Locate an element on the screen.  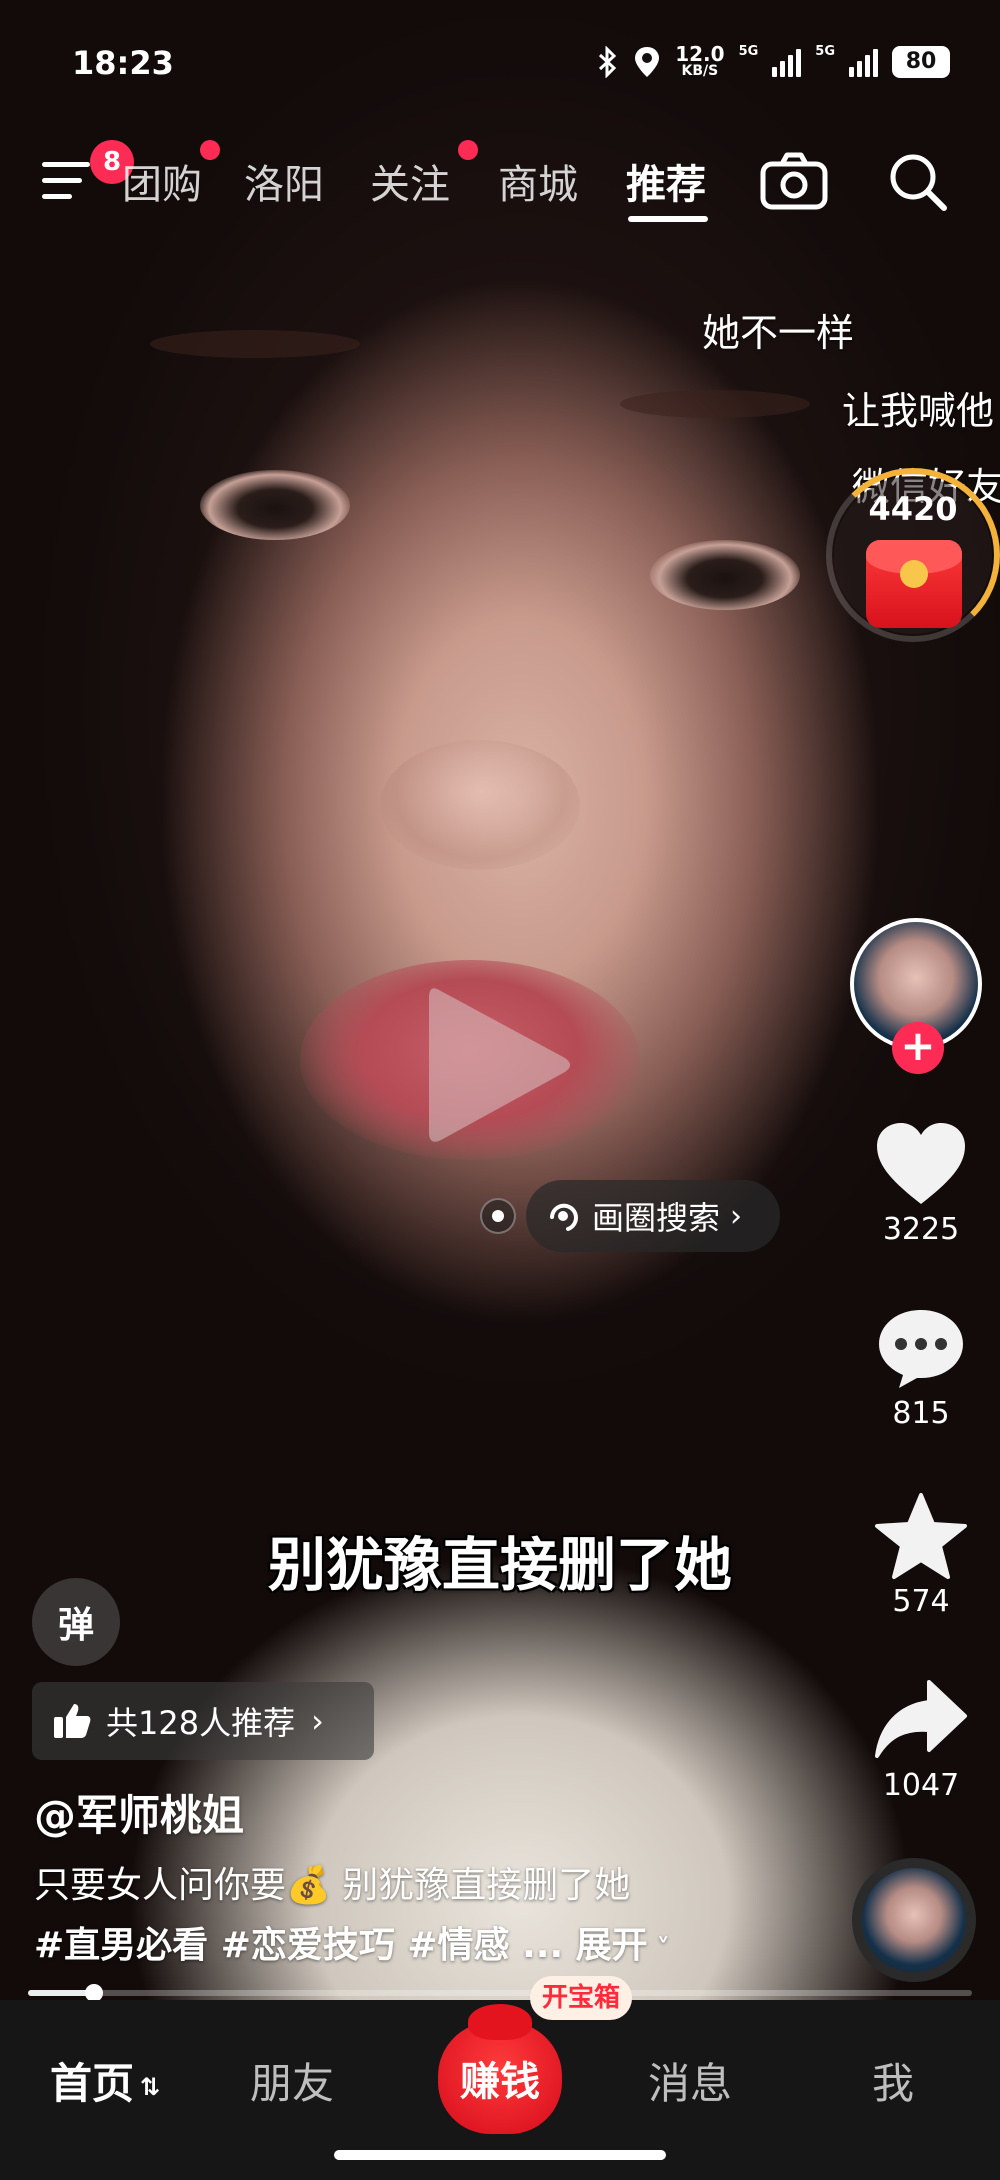
author-avatar-container: + is located at coordinates (916, 996).